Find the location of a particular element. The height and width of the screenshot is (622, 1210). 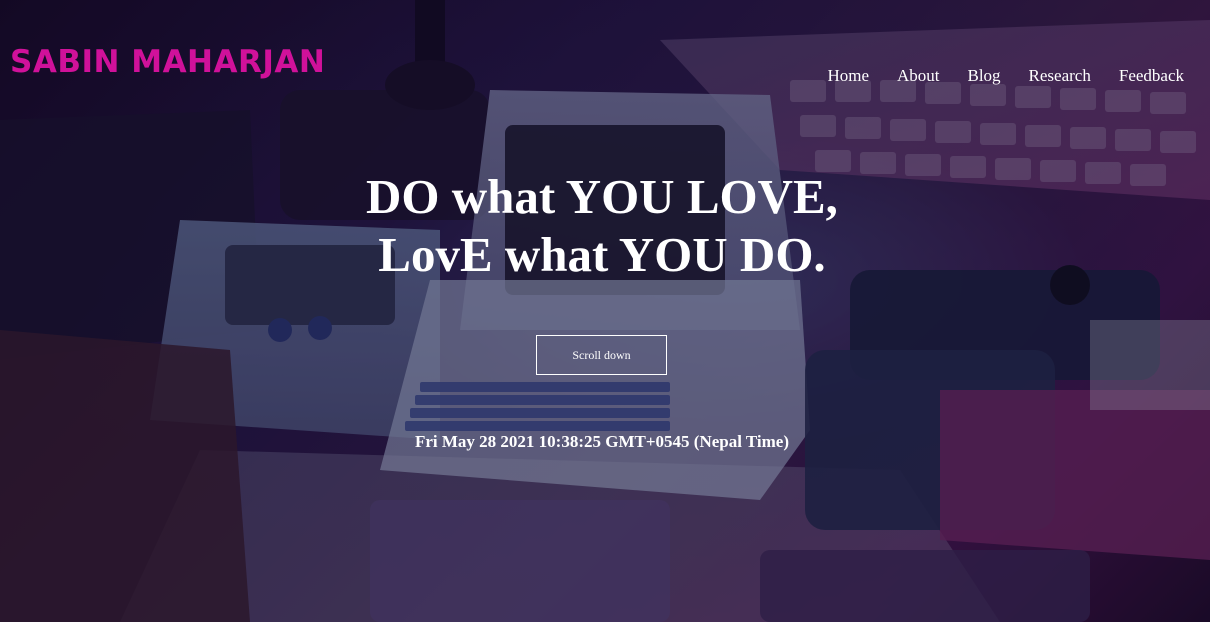

nav-blog-link: Blog is located at coordinates (983, 76).